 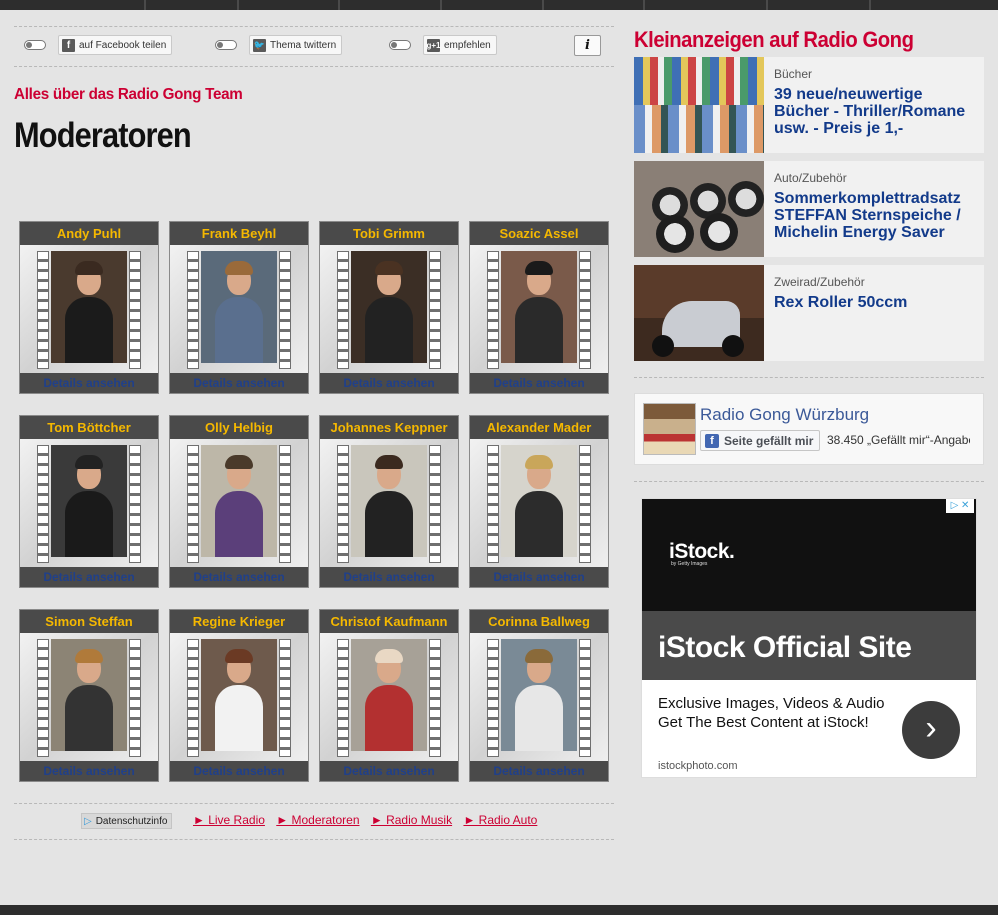 I want to click on moderator-card: Tom Böttcher Details ansehen, so click(x=89, y=501).